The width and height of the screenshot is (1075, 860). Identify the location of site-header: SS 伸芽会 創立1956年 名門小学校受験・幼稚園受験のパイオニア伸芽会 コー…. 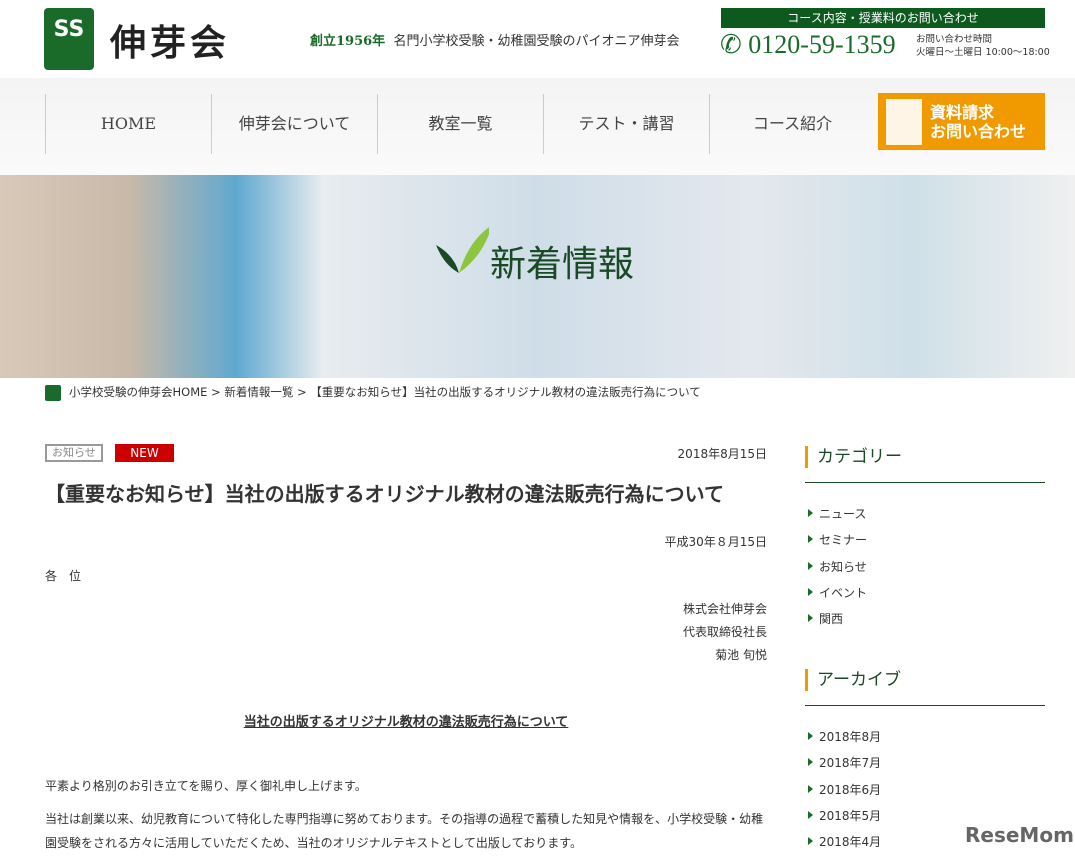
(537, 39).